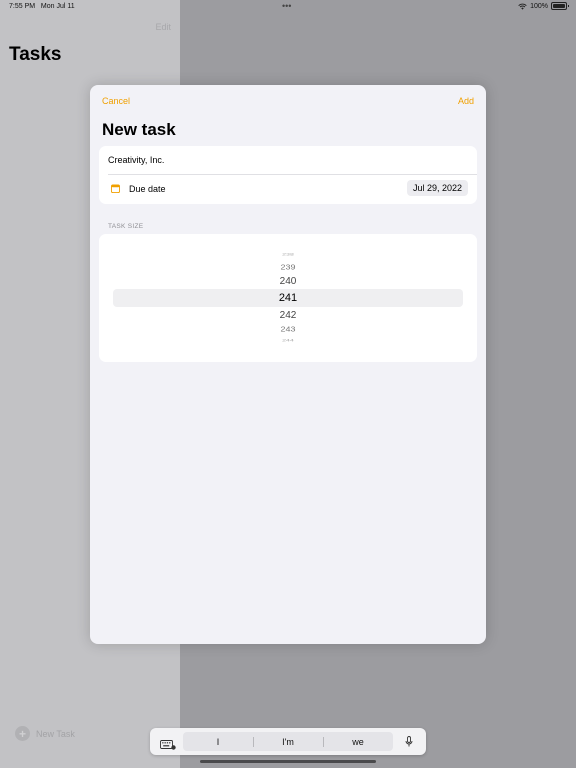 This screenshot has width=576, height=768. What do you see at coordinates (288, 761) in the screenshot?
I see `home-indicator` at bounding box center [288, 761].